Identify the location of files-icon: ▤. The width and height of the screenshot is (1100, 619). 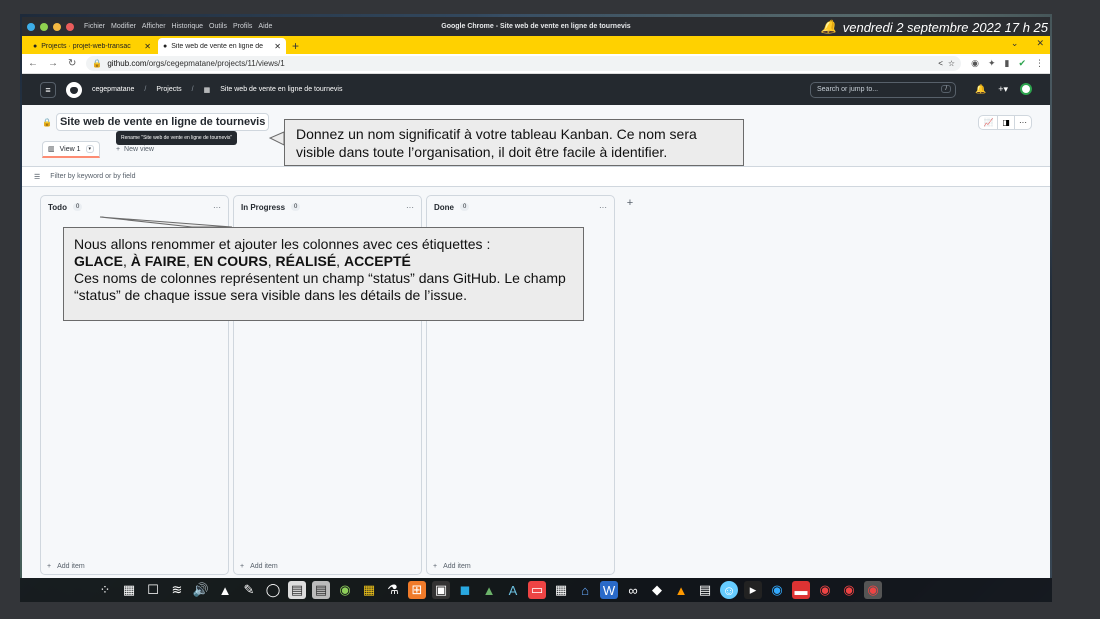
(297, 590).